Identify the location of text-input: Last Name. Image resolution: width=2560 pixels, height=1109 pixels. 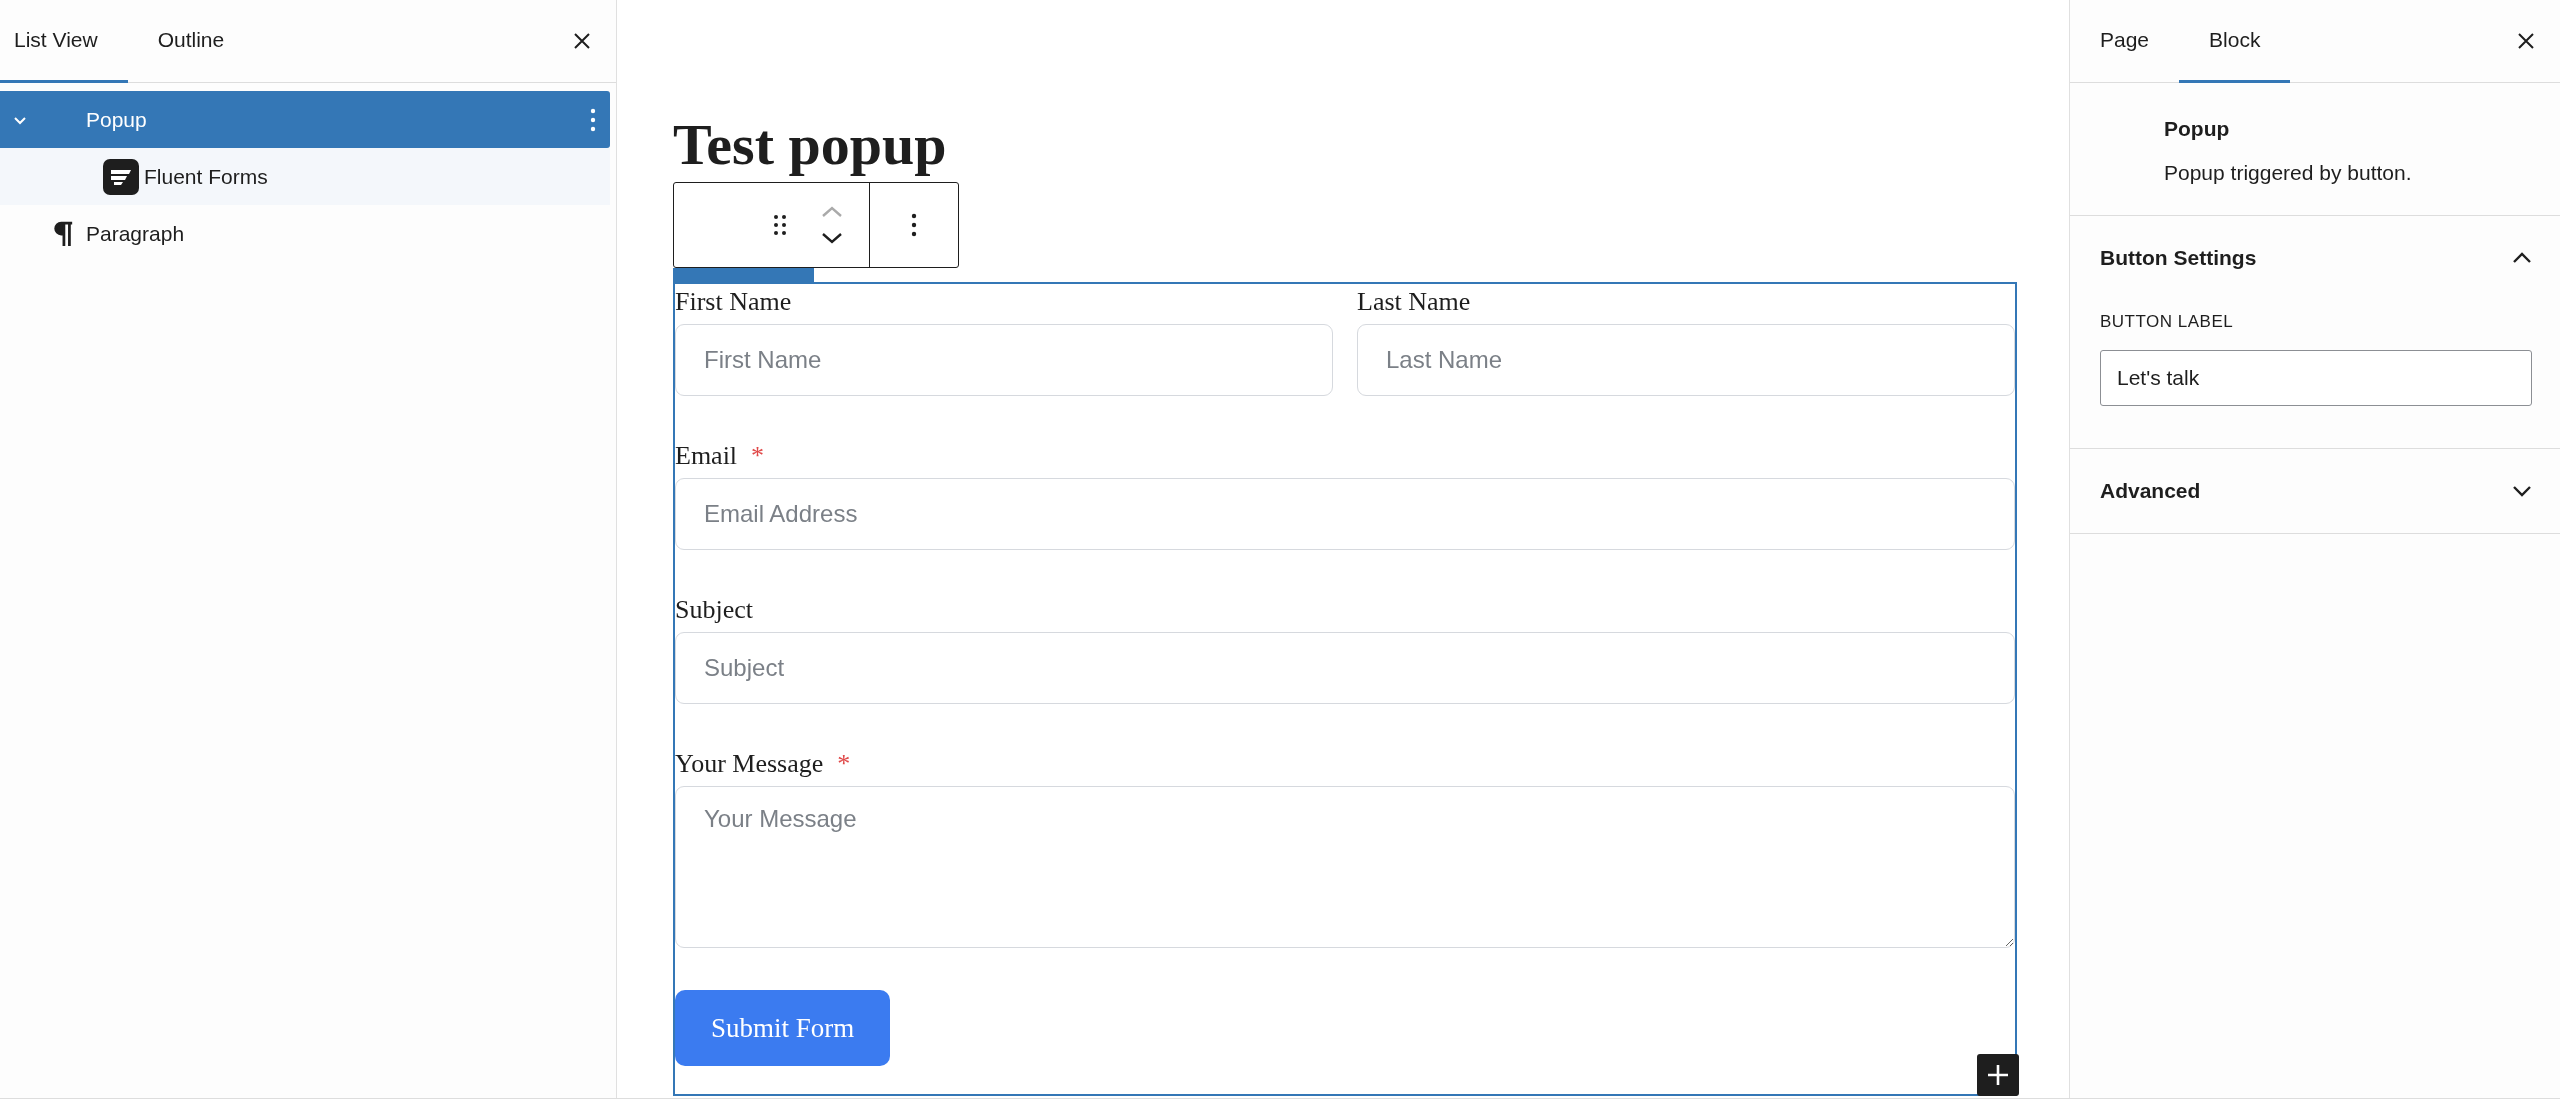
(1686, 360).